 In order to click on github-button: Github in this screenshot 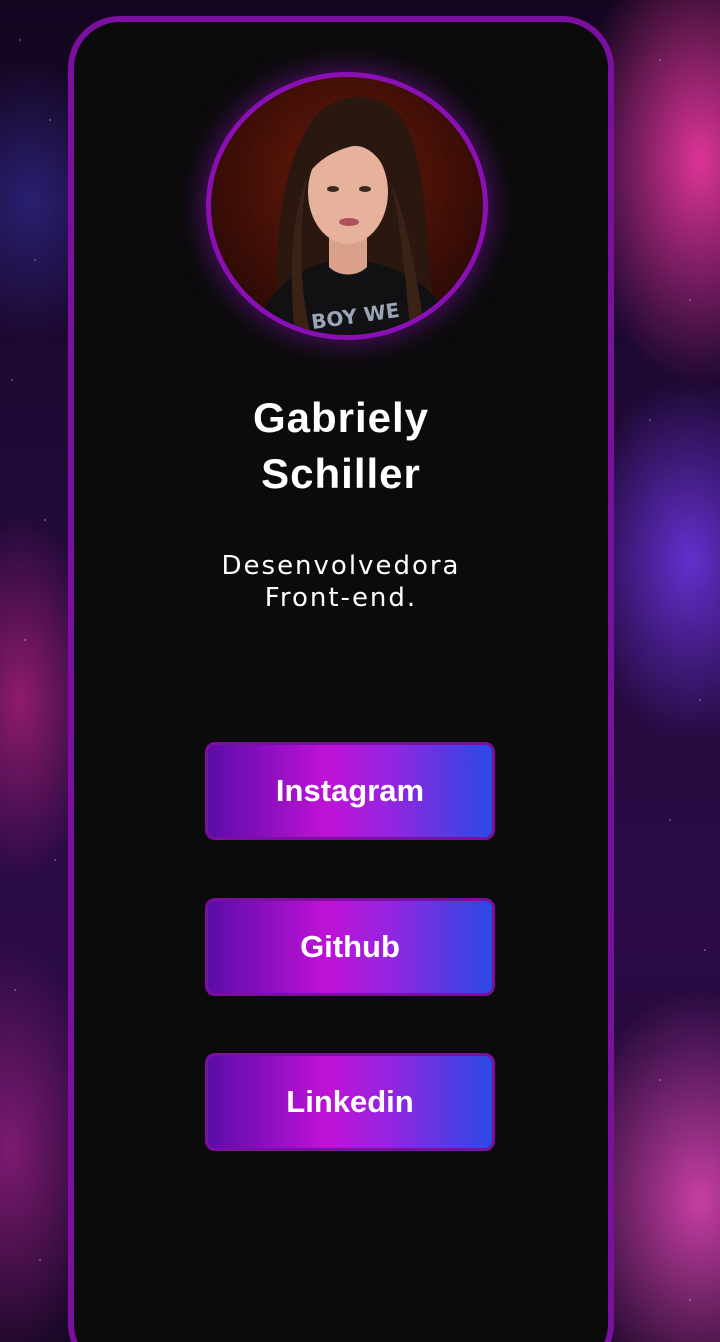, I will do `click(350, 947)`.